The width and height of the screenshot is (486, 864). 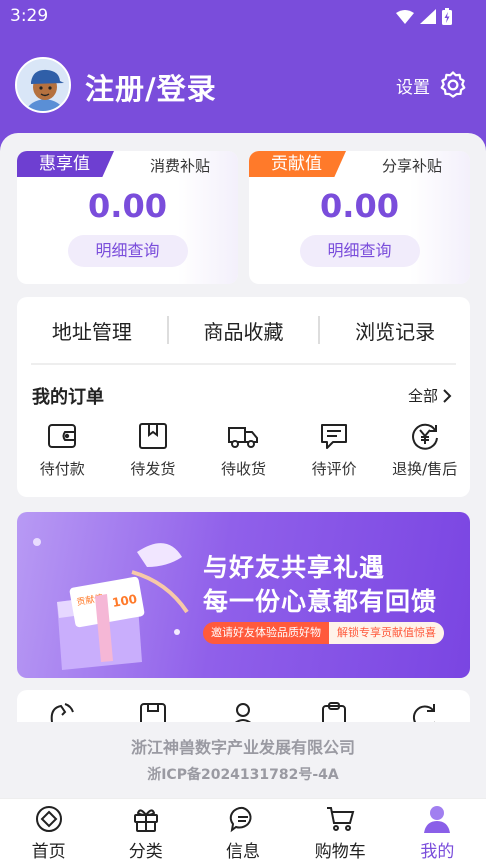 I want to click on chevron-right-icon, so click(x=447, y=395).